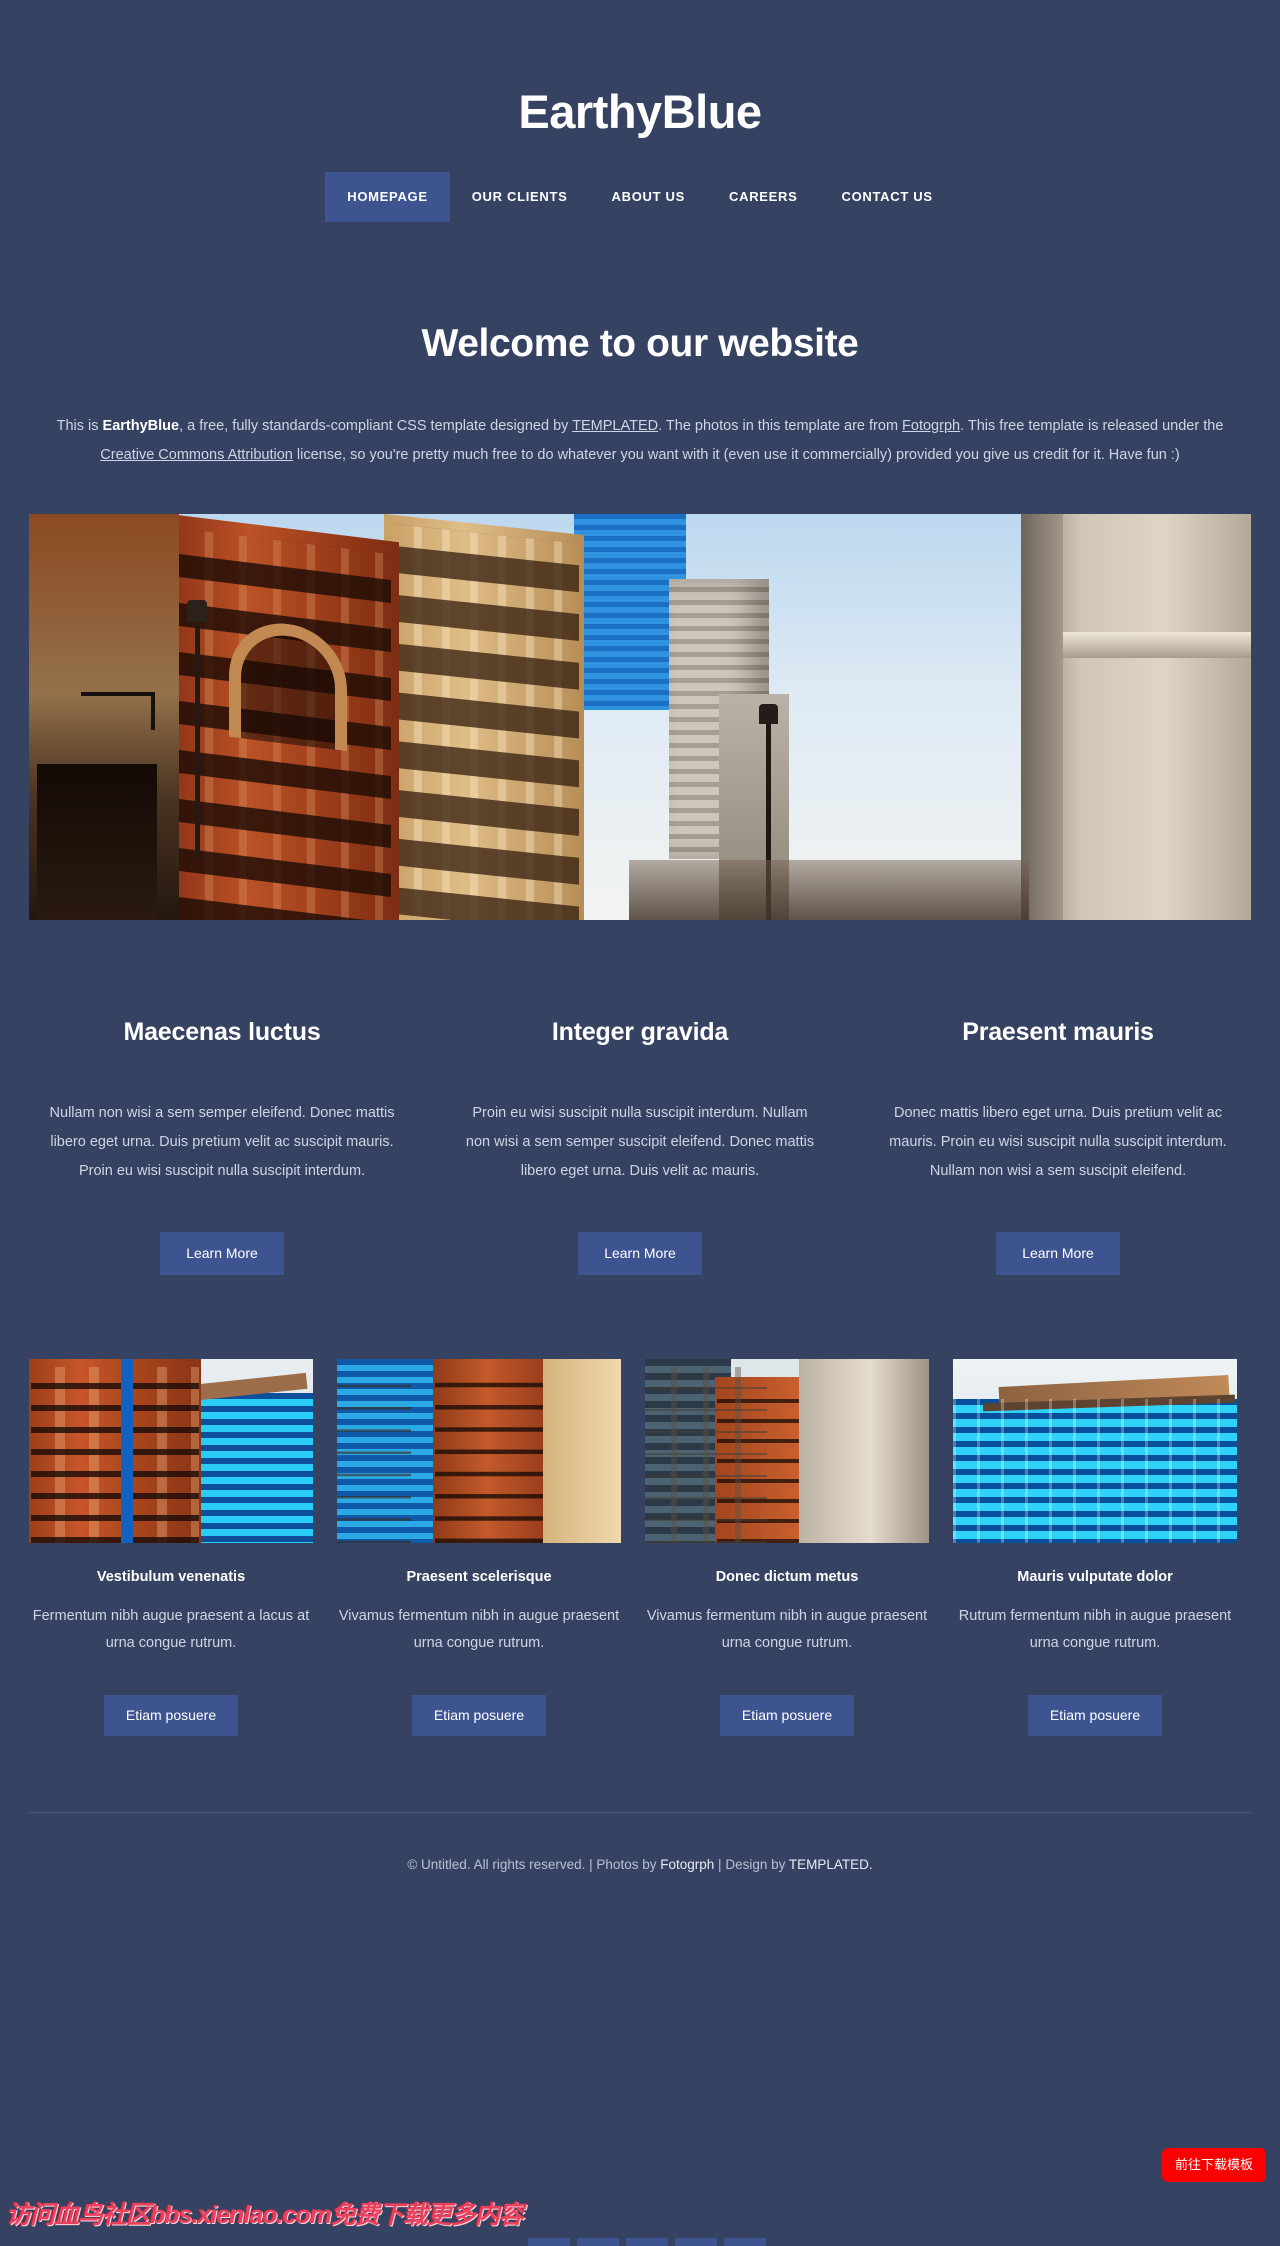 This screenshot has width=1280, height=2246. I want to click on hero-street, so click(829, 890).